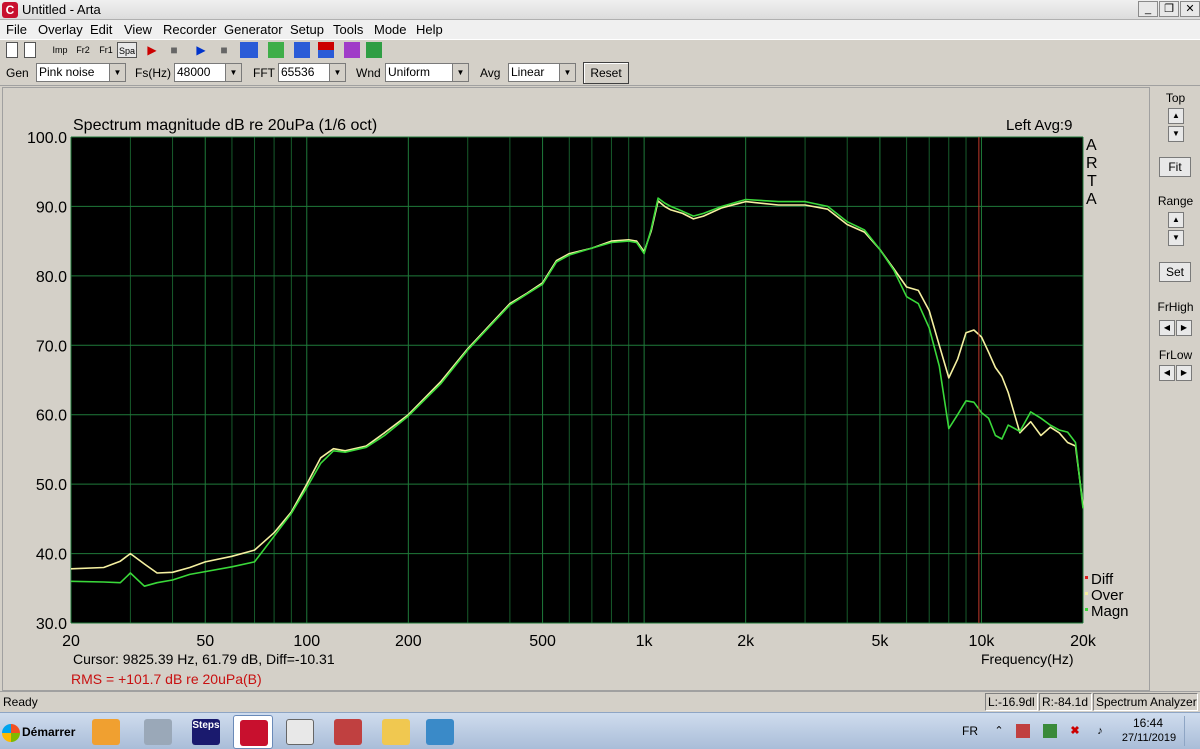  Describe the element at coordinates (1190, 731) in the screenshot. I see `show-desktop-button` at that location.